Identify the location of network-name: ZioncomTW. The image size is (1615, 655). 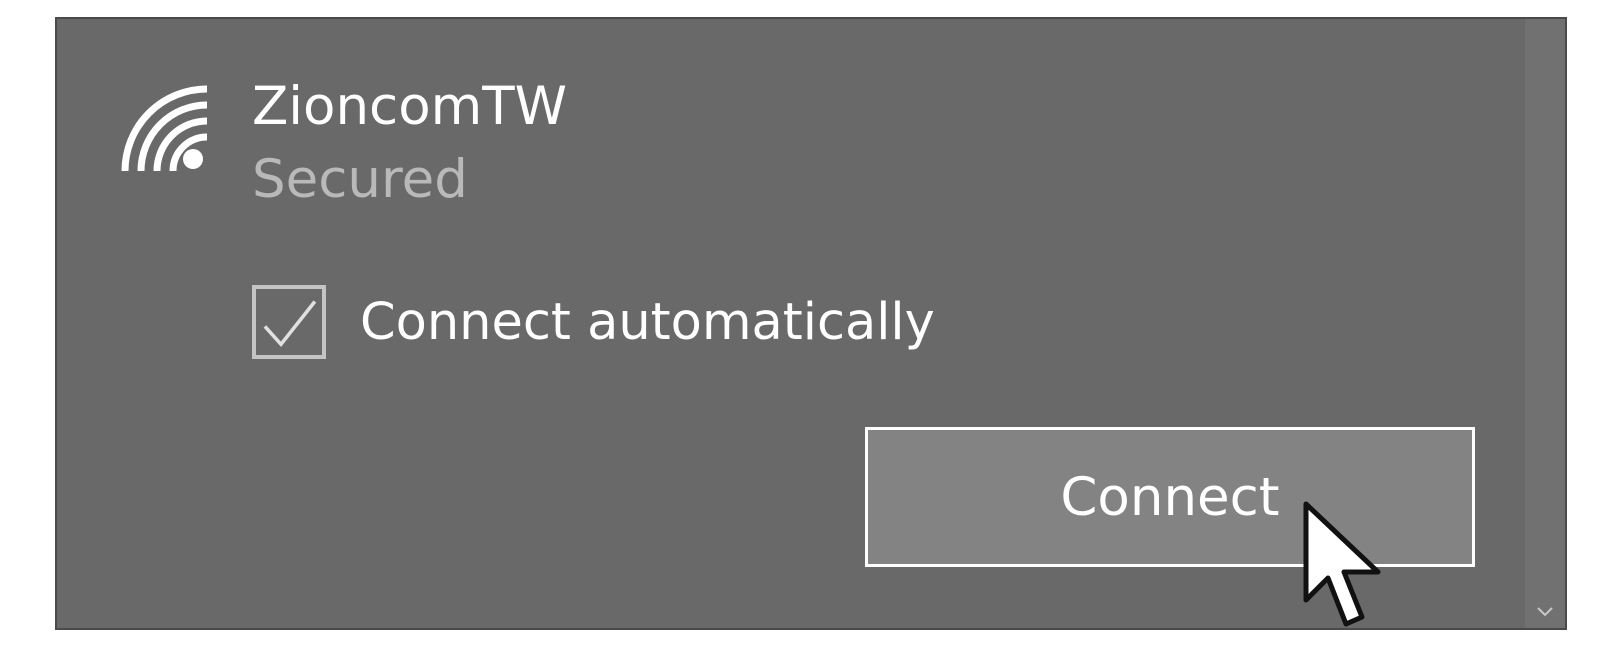
(410, 106).